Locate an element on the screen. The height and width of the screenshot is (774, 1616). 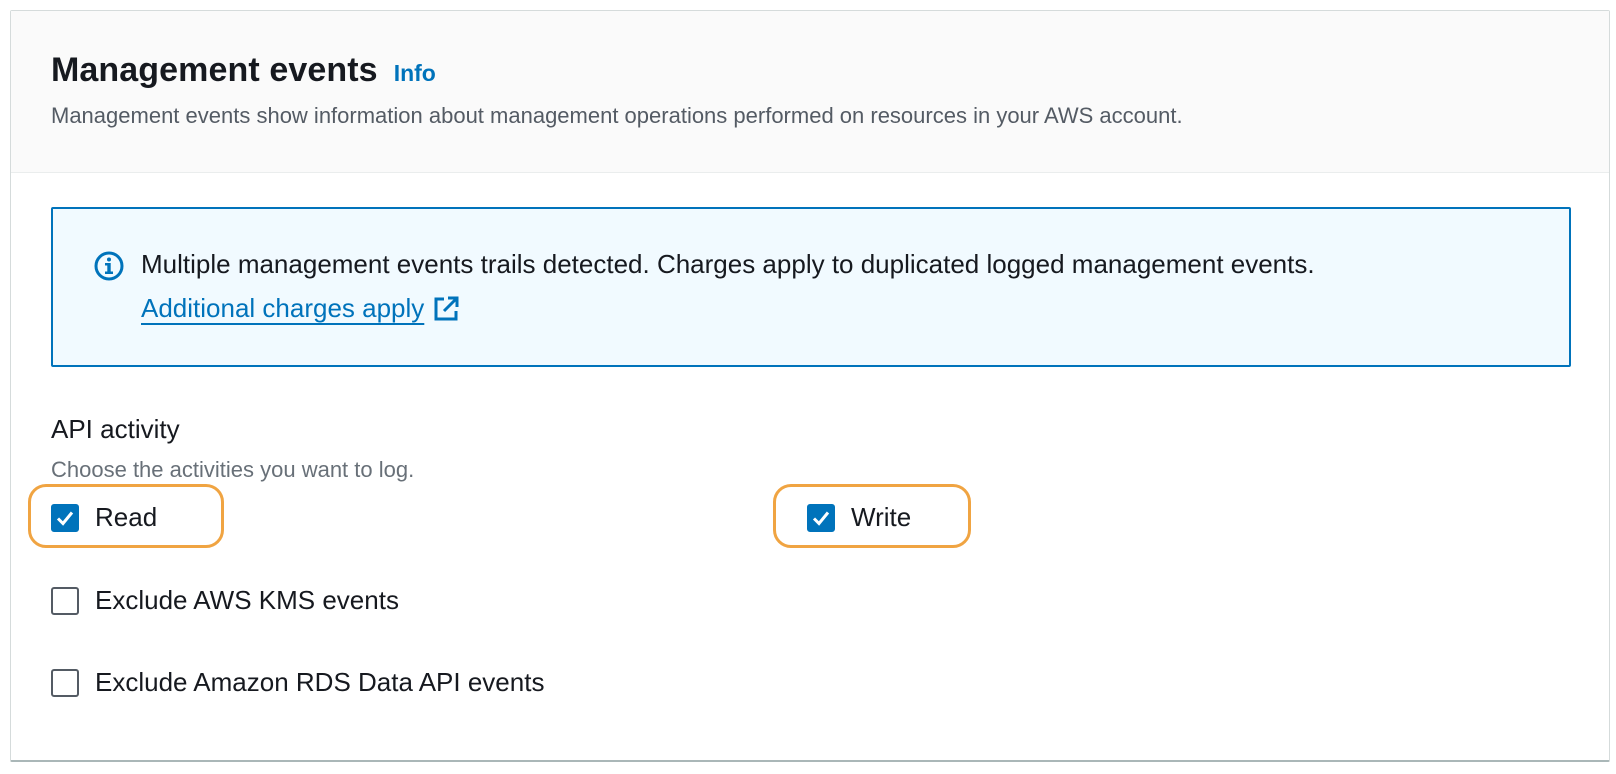
page-title: Management events is located at coordinates (214, 70).